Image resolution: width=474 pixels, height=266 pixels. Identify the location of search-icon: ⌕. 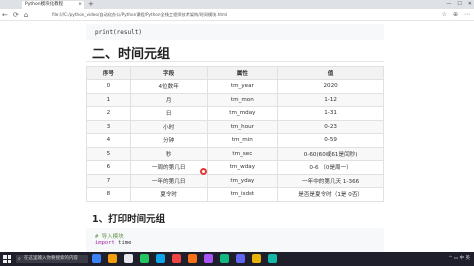
(19, 259).